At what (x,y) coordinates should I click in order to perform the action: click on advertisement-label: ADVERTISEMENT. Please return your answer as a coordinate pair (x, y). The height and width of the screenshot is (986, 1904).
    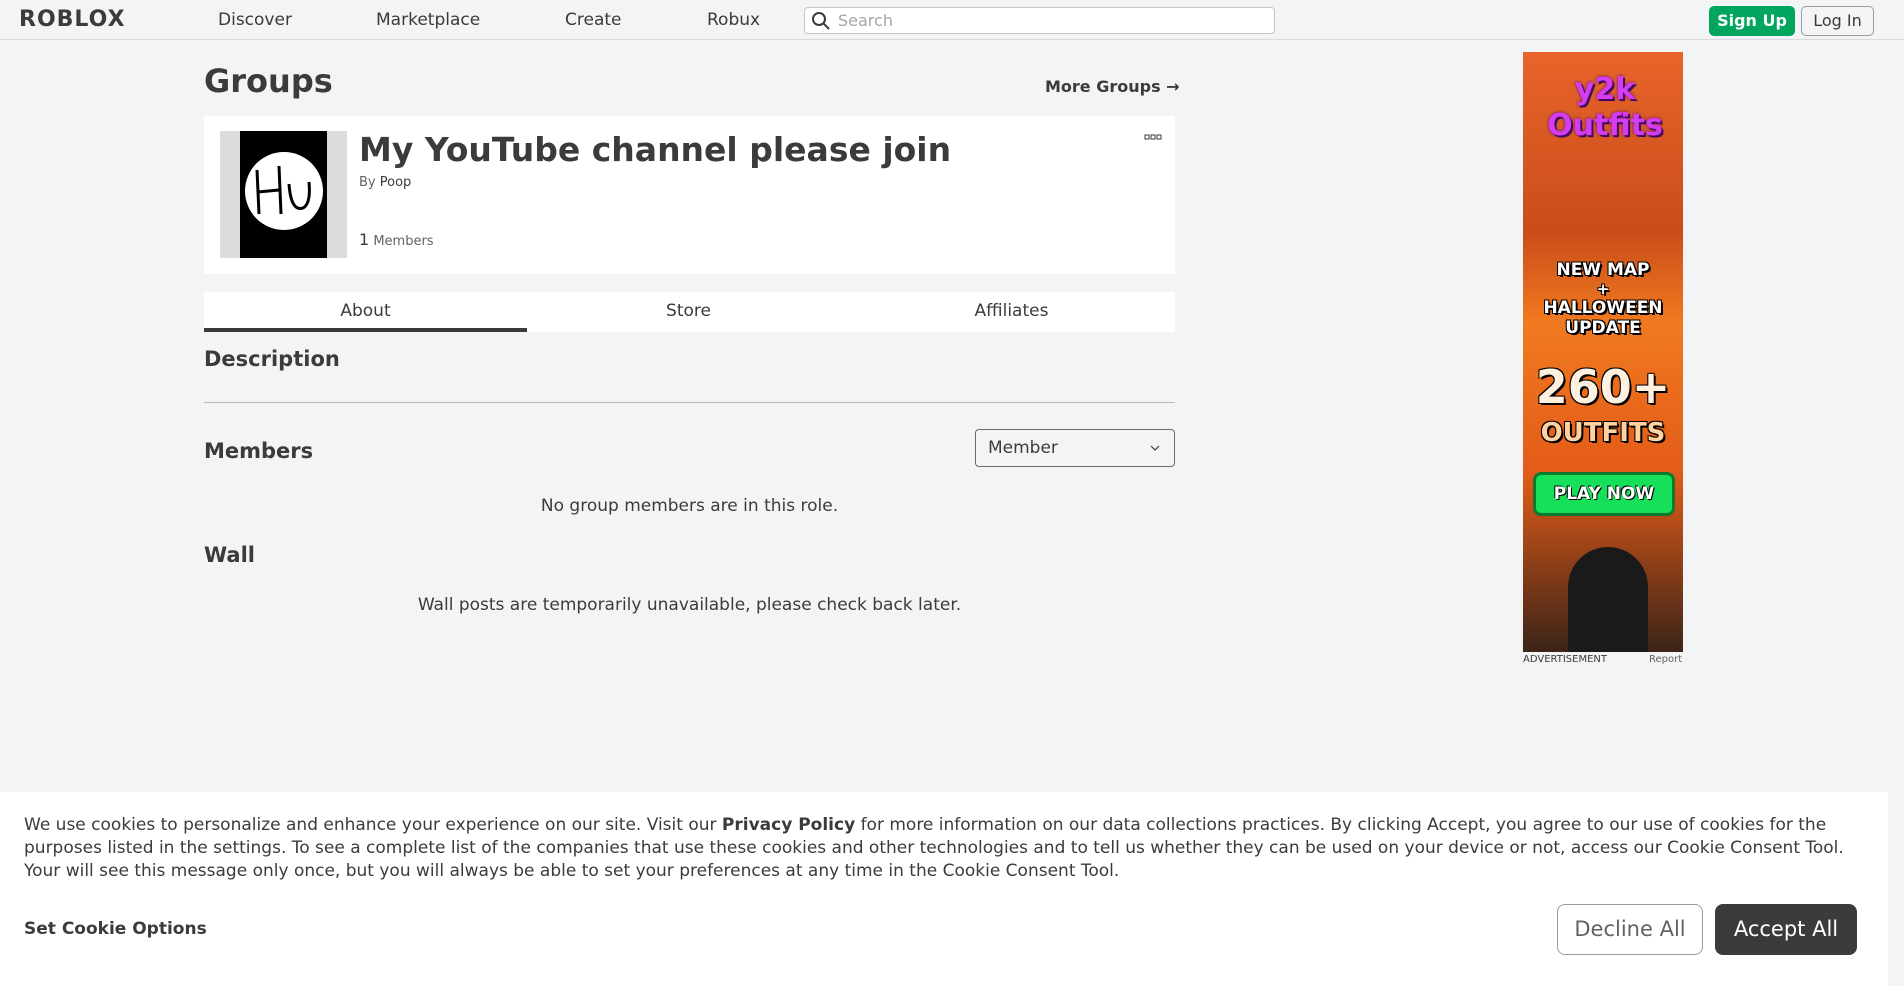
    Looking at the image, I should click on (1565, 659).